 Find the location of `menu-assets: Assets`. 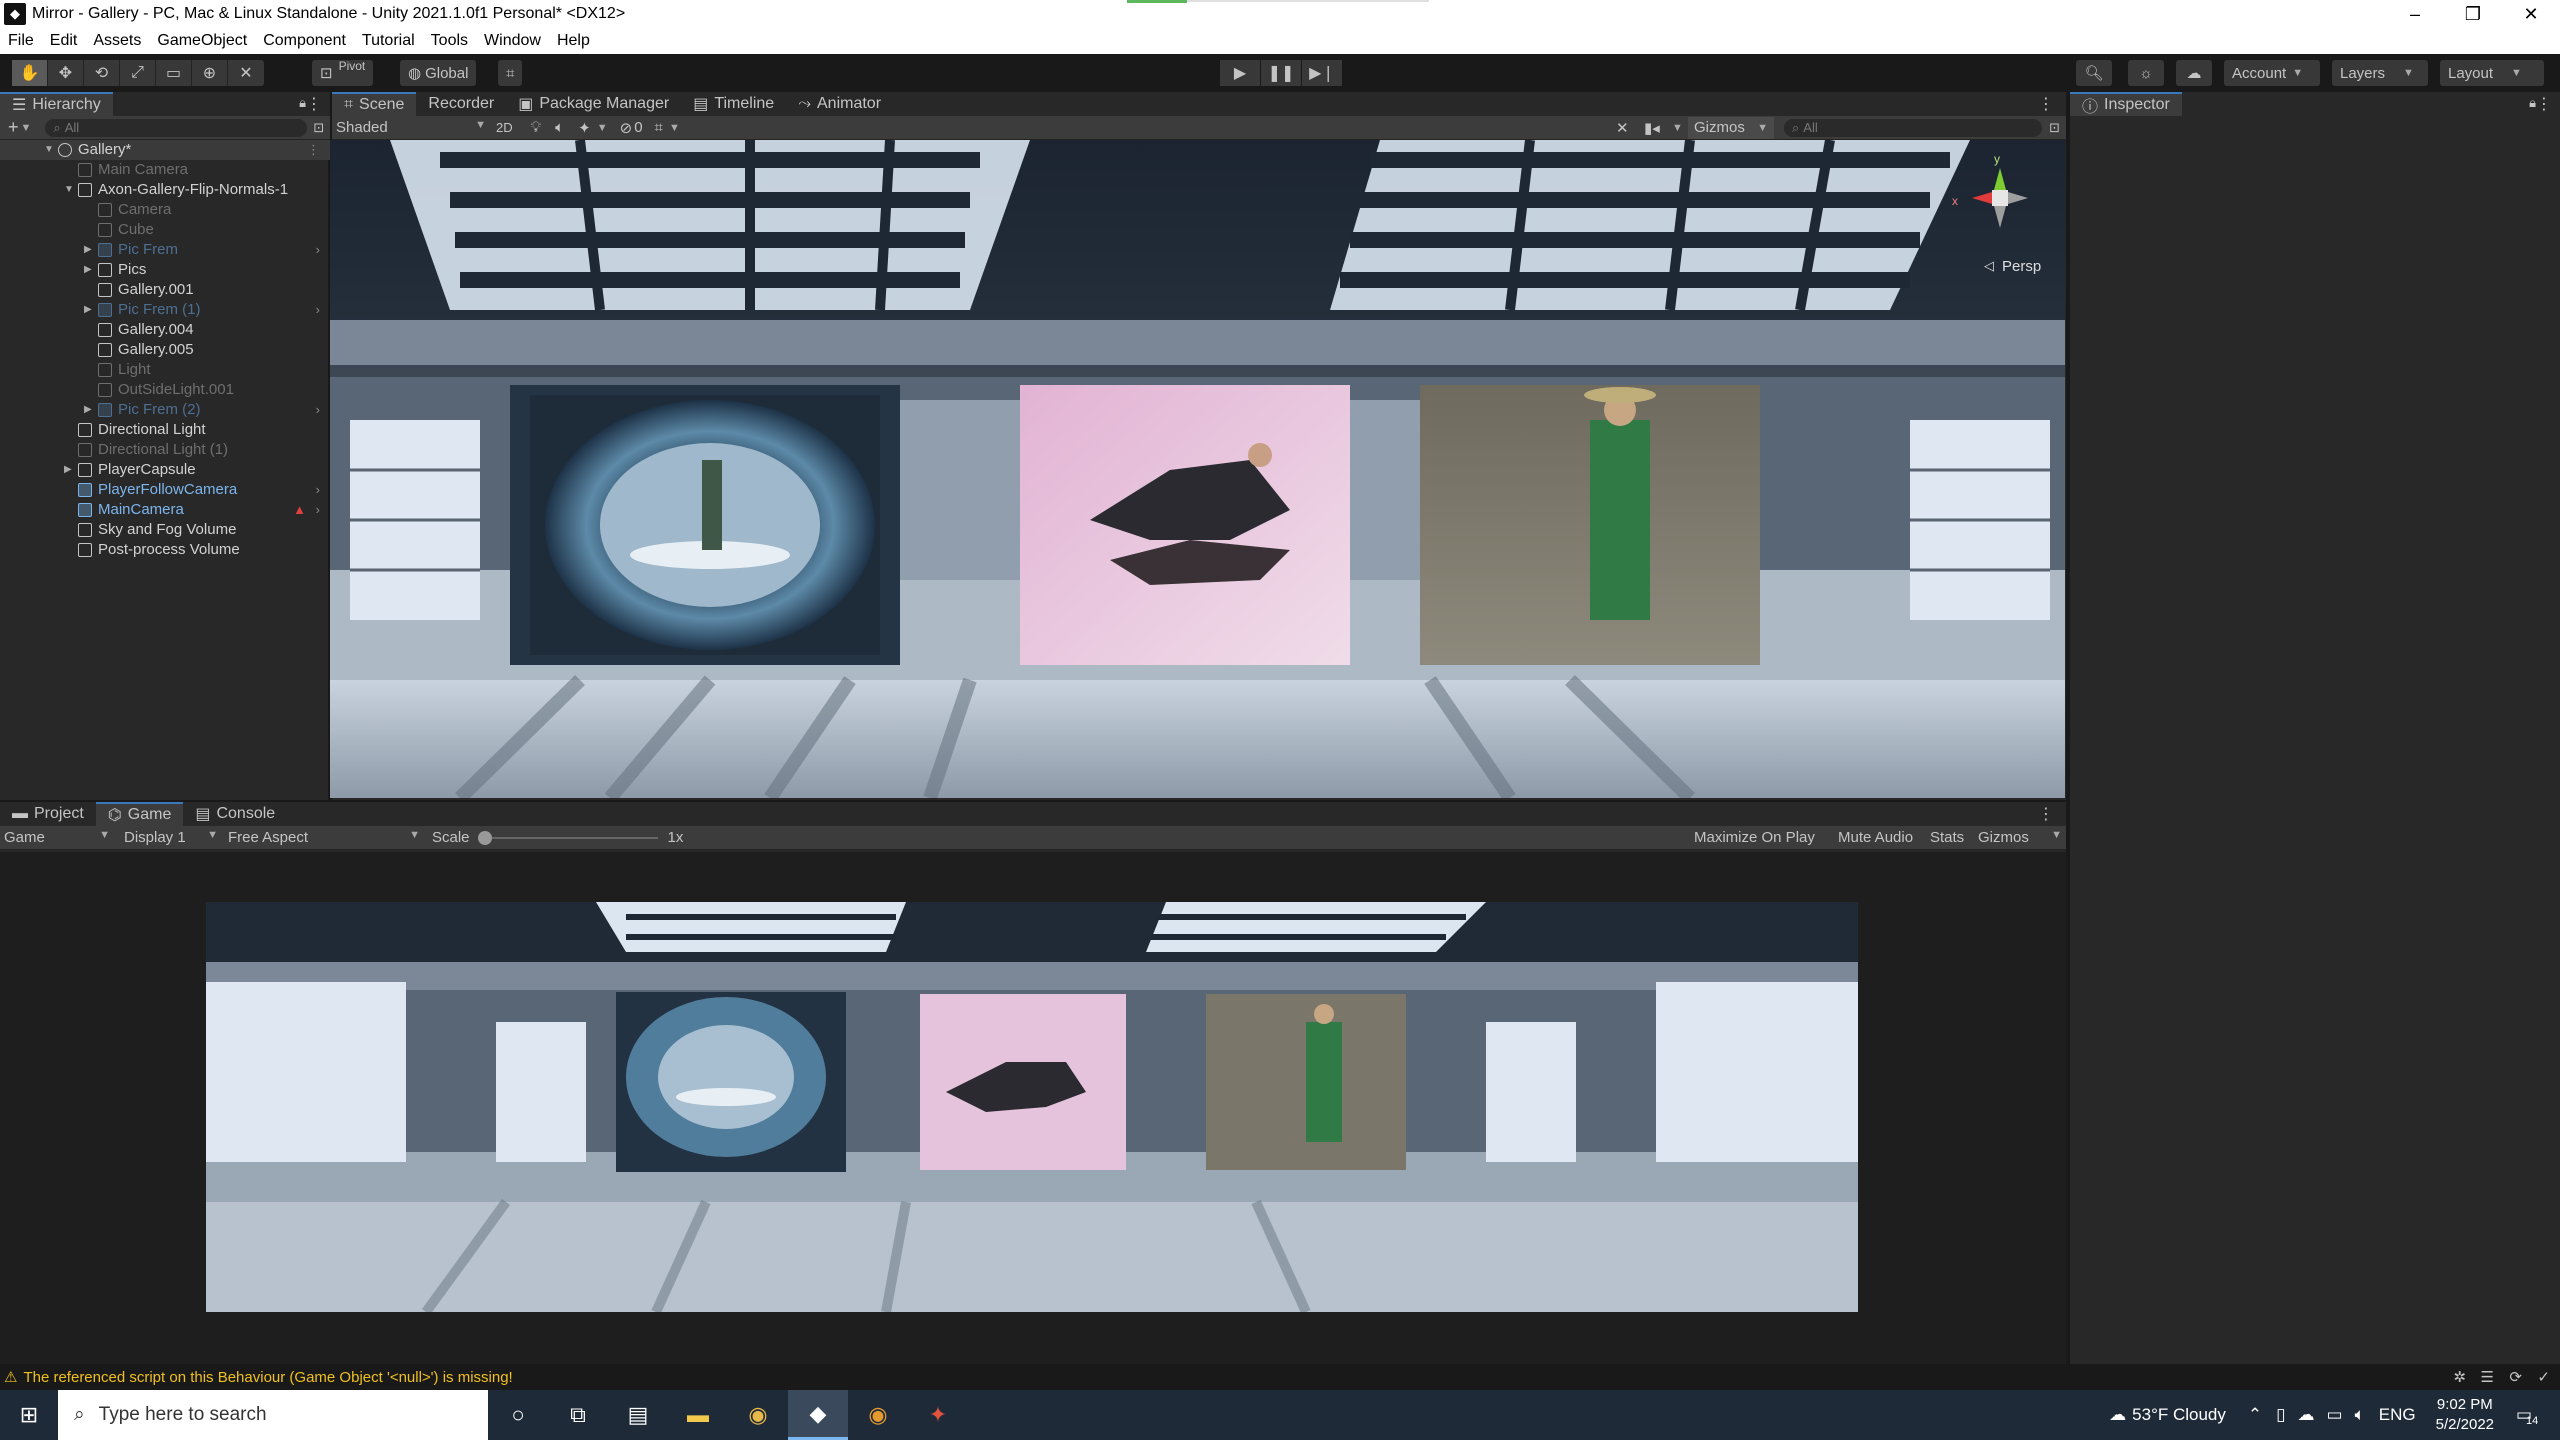

menu-assets: Assets is located at coordinates (117, 41).